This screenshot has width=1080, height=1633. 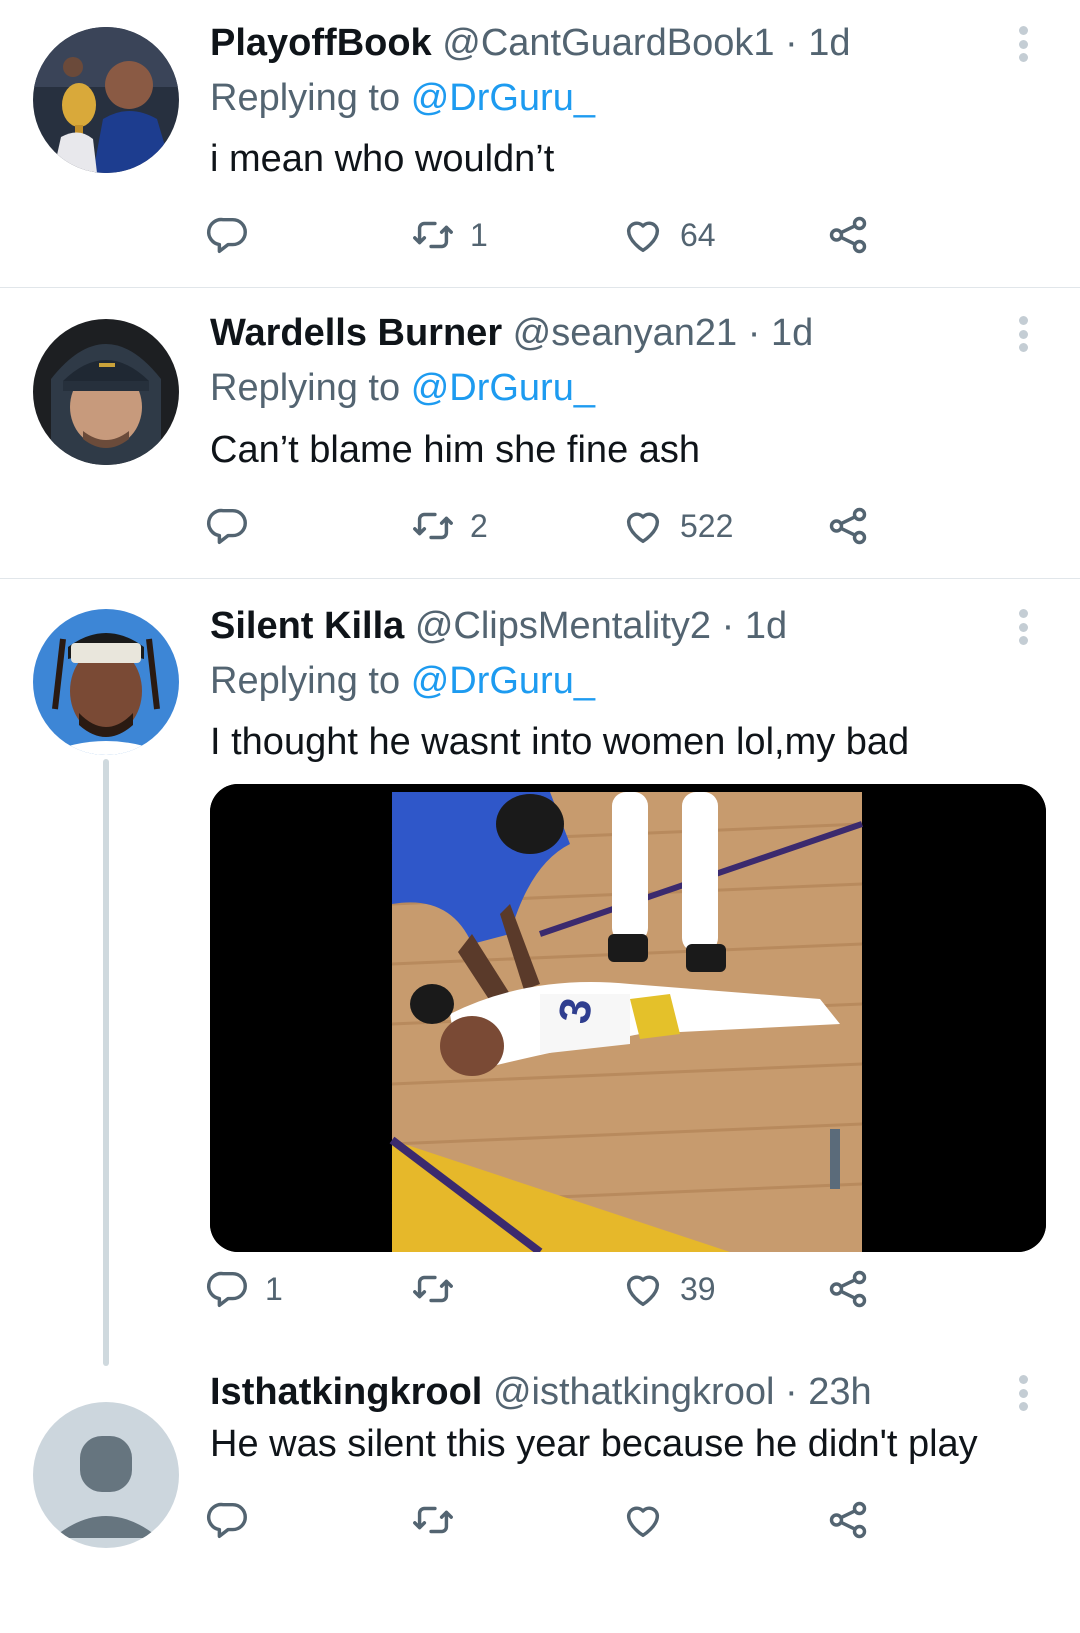 I want to click on author-name: Silent Killa, so click(x=307, y=626).